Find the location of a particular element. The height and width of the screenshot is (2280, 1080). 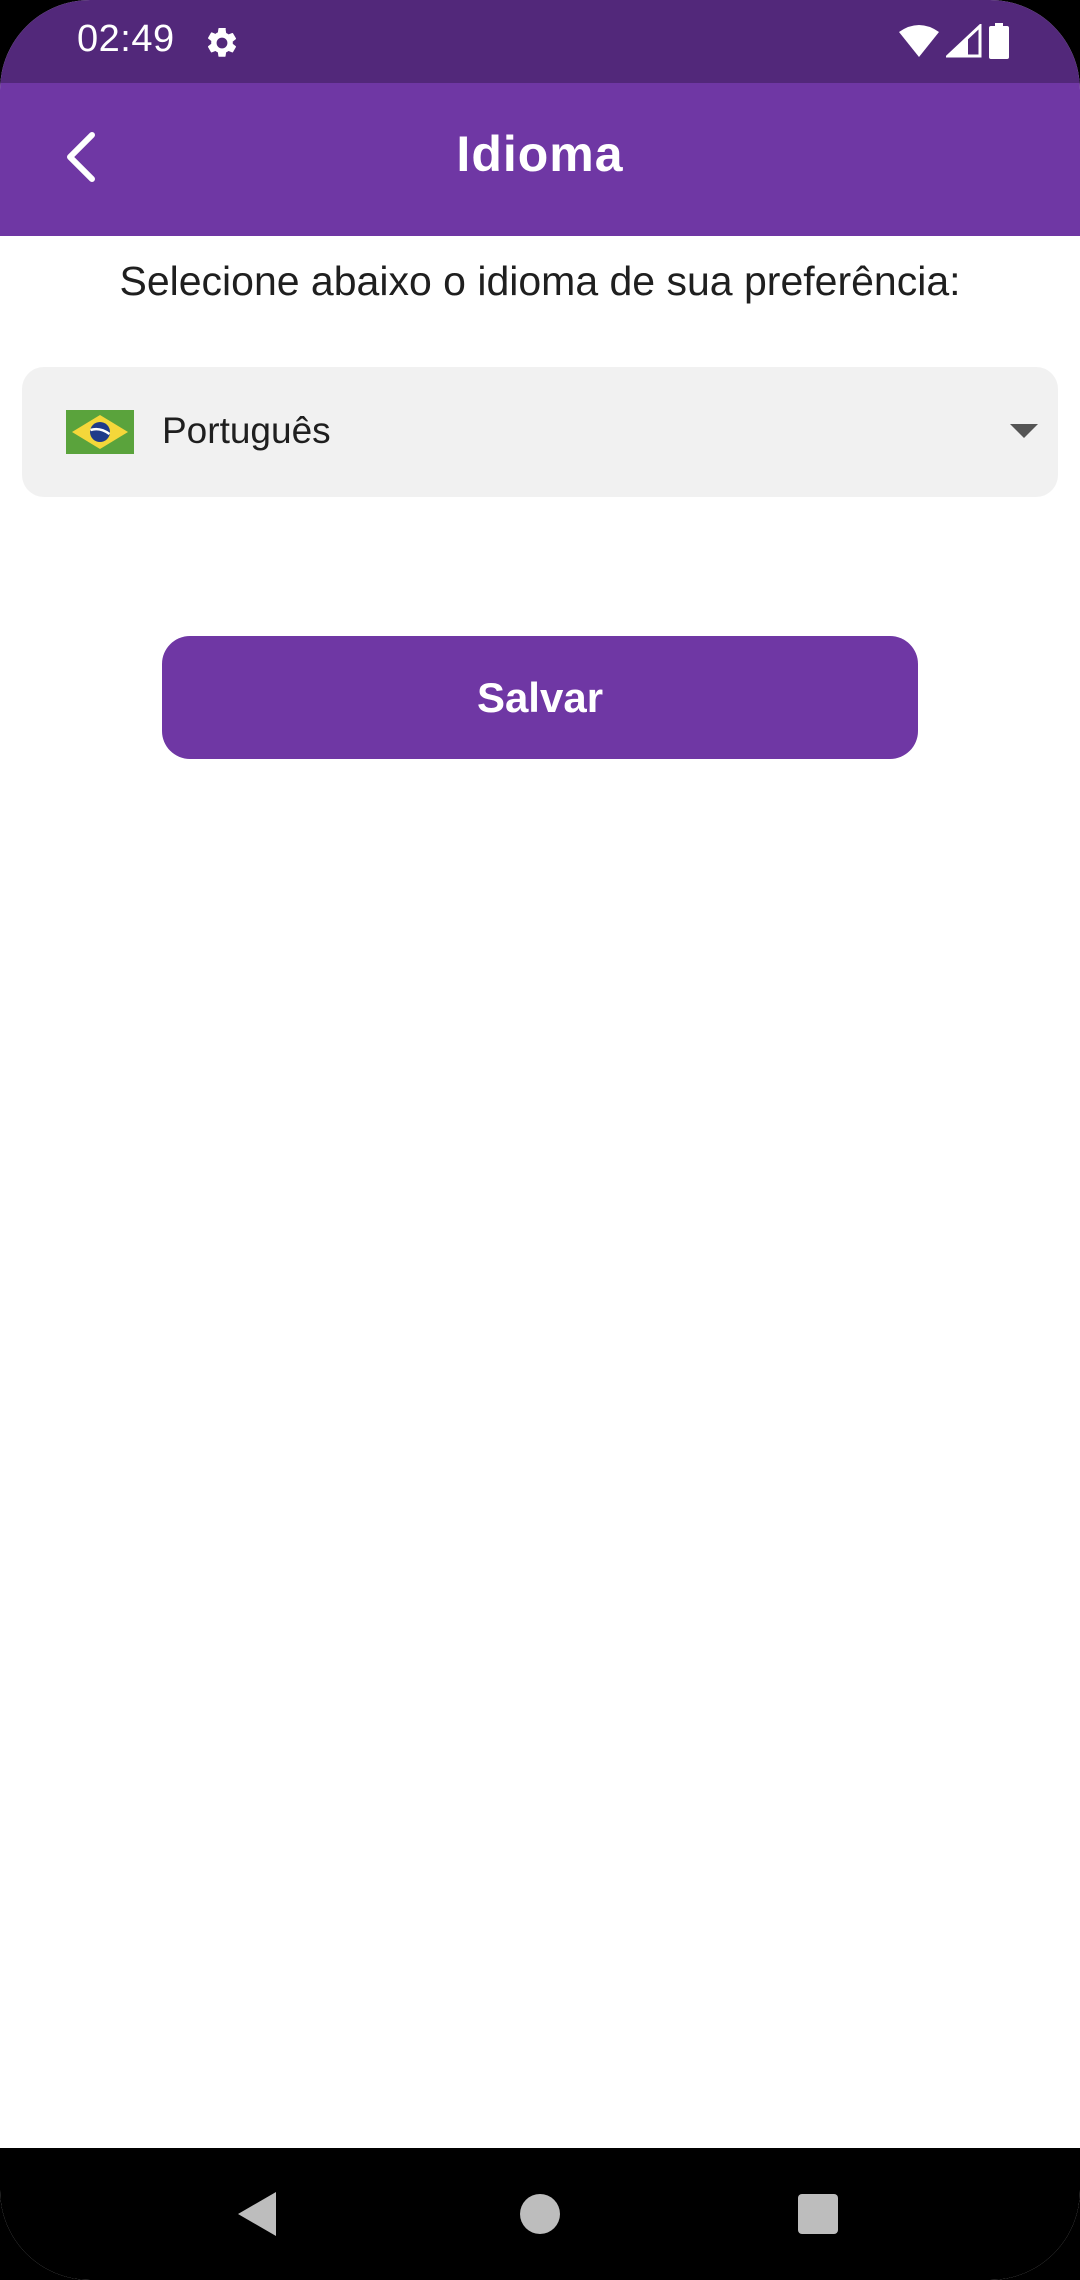

battery-icon is located at coordinates (999, 43).